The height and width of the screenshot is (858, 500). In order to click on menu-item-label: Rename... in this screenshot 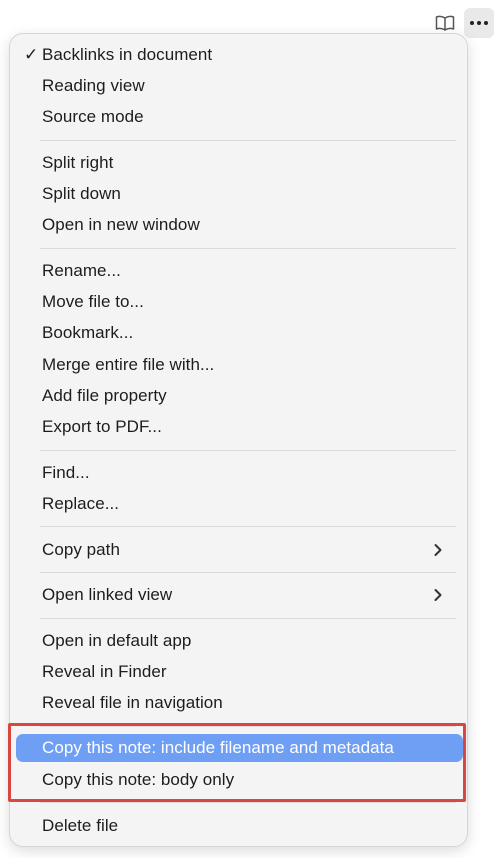, I will do `click(81, 270)`.